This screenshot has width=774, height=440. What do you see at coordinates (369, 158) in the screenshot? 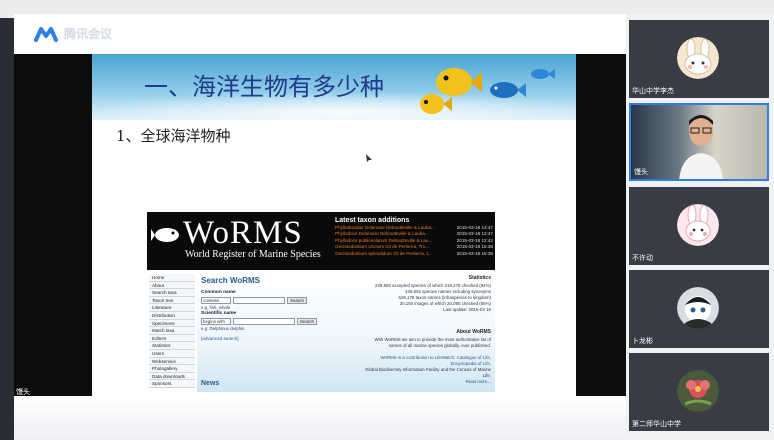
I see `mouse-cursor-icon` at bounding box center [369, 158].